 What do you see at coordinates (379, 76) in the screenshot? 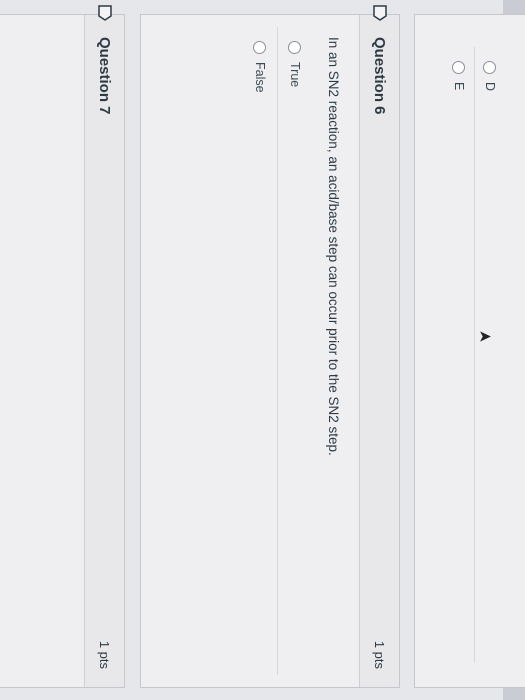
I see `question-title: Question 6` at bounding box center [379, 76].